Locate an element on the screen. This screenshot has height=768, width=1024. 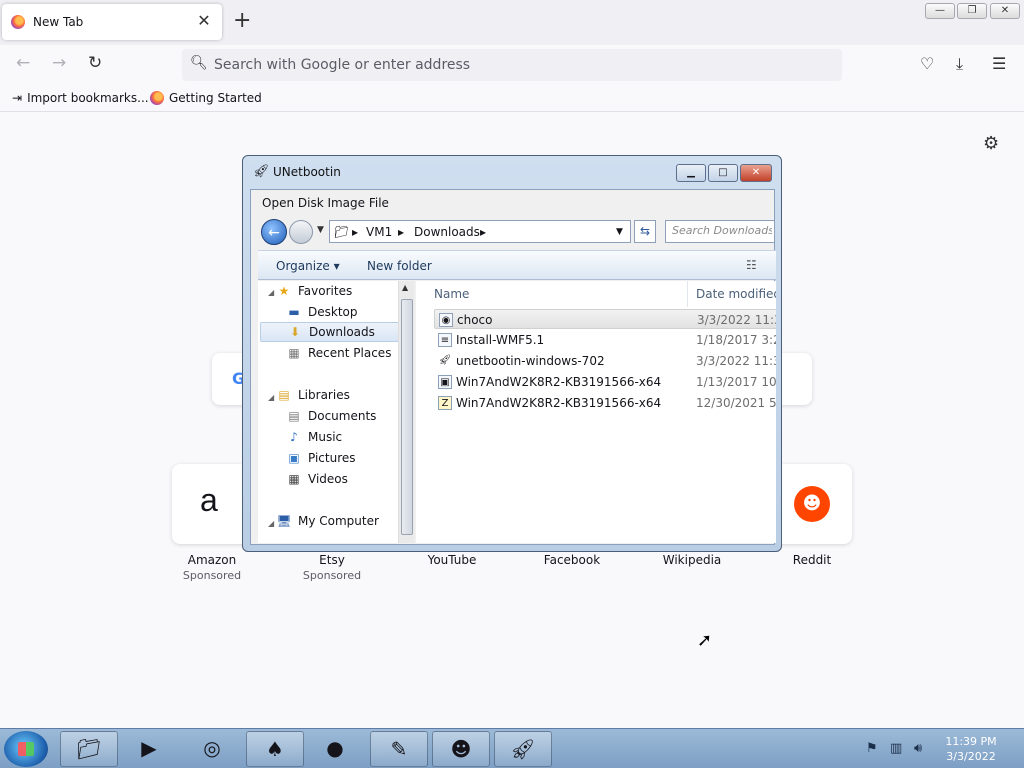
nav-label: Videos is located at coordinates (328, 479).